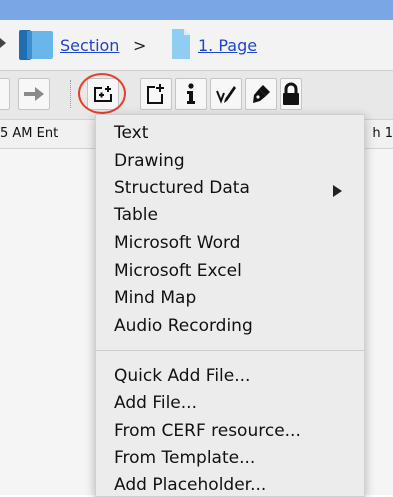  I want to click on info-button, so click(191, 94).